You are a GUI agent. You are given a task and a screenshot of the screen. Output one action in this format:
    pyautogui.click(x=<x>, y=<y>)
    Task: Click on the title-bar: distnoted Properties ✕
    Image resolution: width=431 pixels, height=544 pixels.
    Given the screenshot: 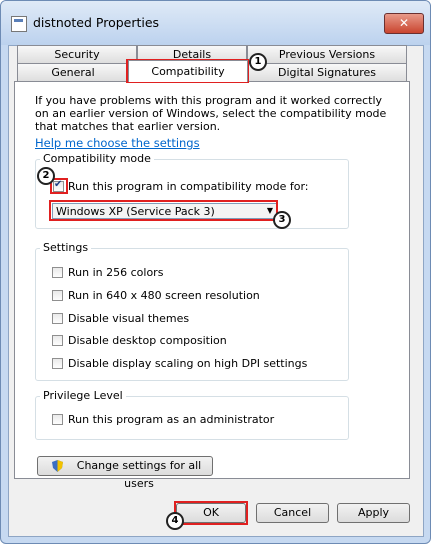 What is the action you would take?
    pyautogui.click(x=215, y=23)
    